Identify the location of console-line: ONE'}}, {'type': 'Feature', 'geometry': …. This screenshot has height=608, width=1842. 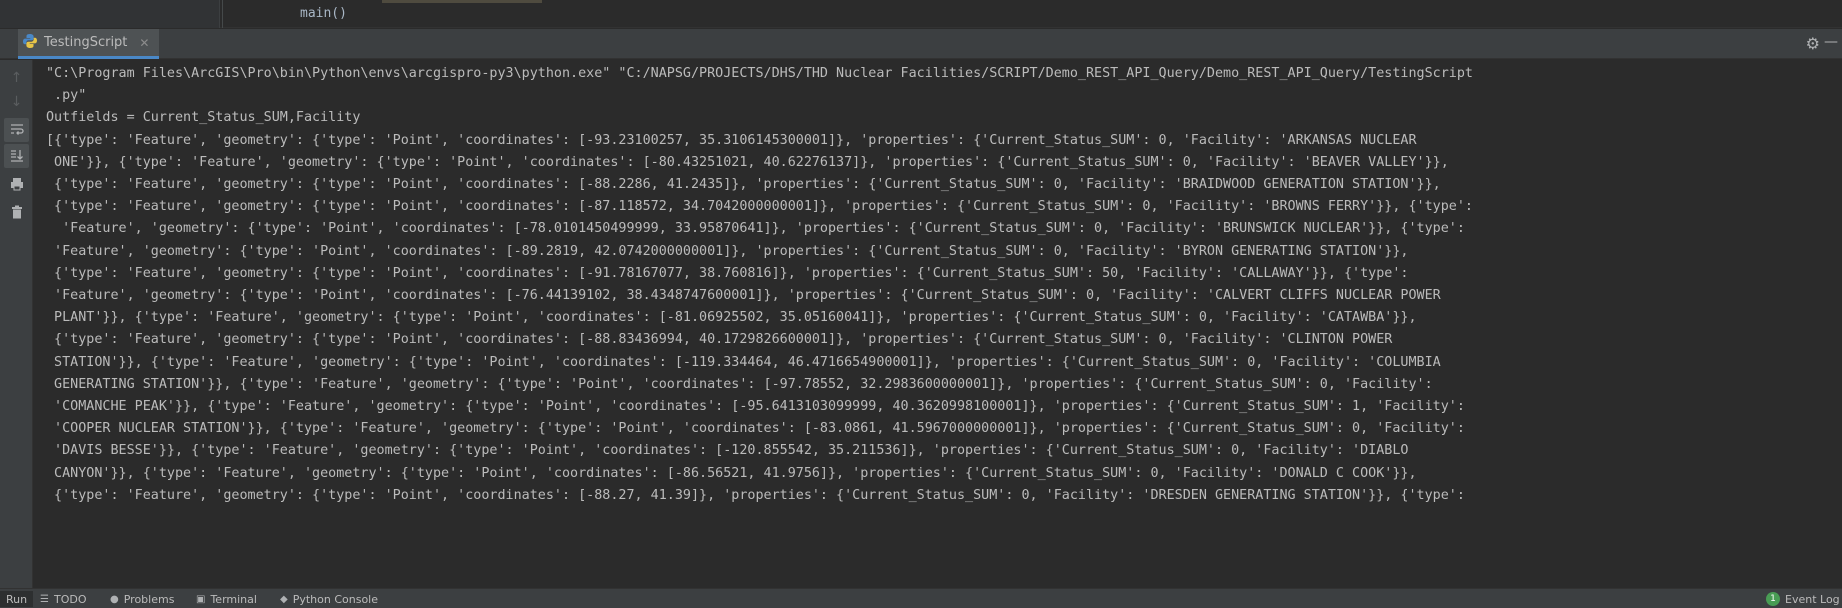
(747, 162).